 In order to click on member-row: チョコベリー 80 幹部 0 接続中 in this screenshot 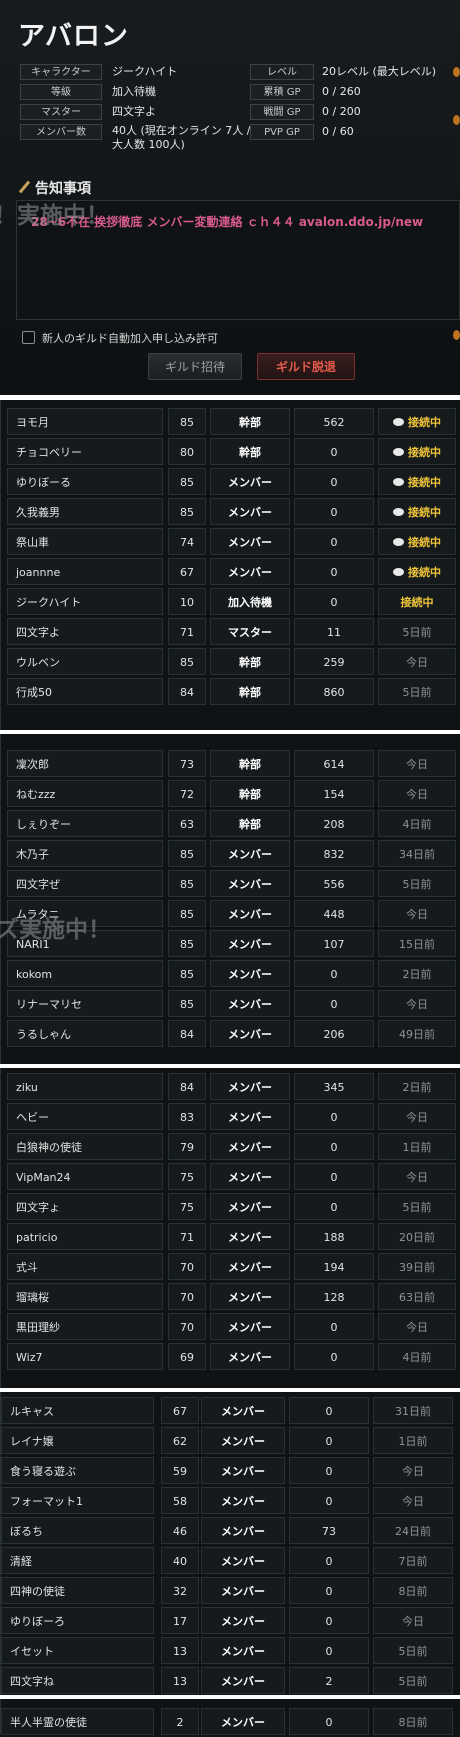, I will do `click(230, 452)`.